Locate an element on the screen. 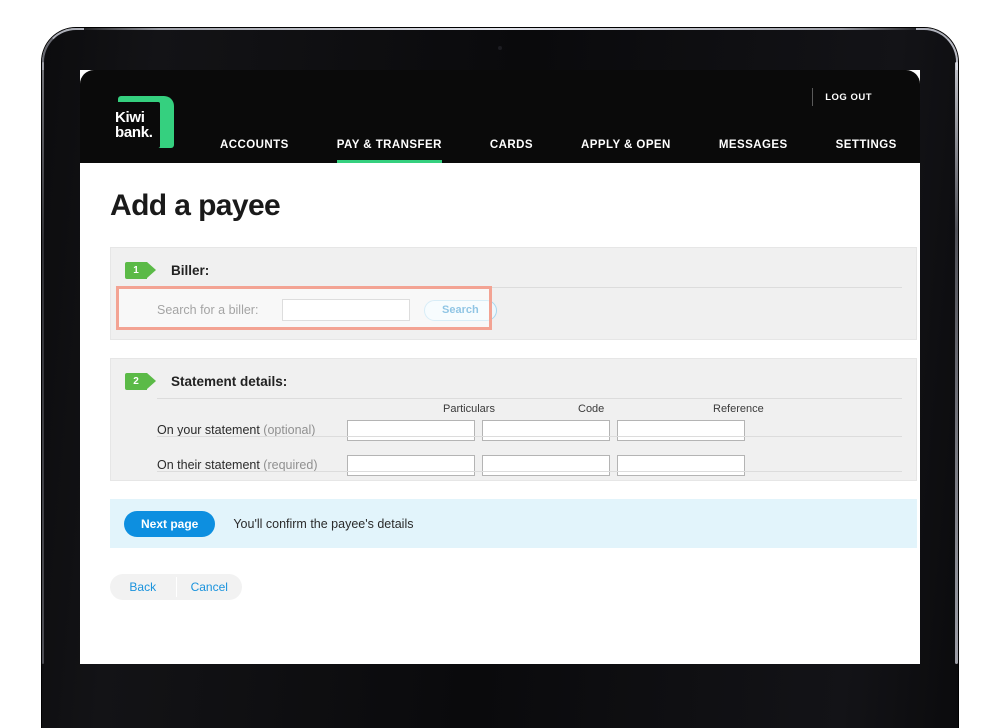 The width and height of the screenshot is (1000, 728). bottom-action-group: Back Cancel is located at coordinates (176, 587).